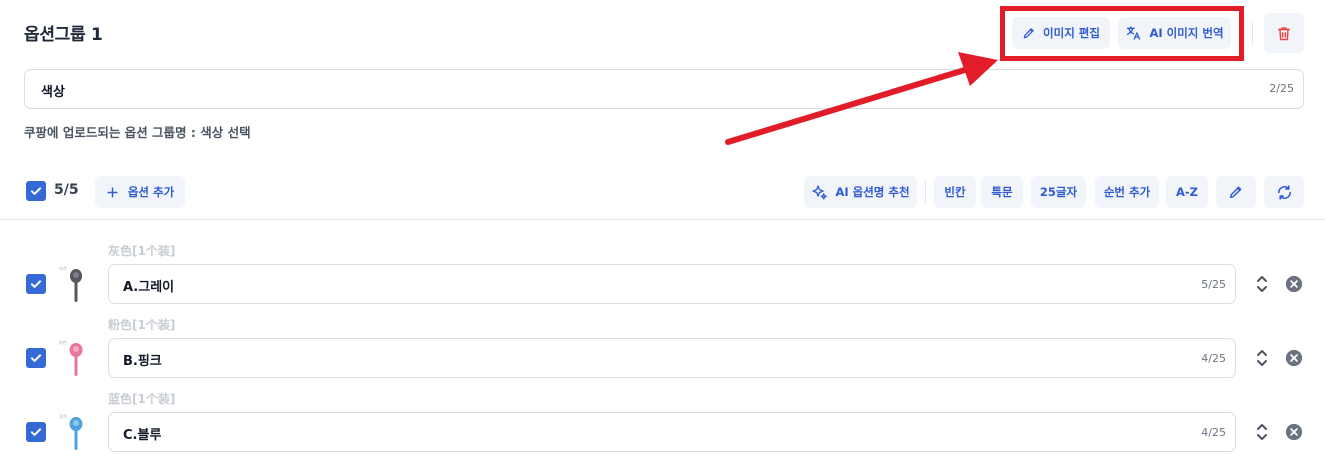  What do you see at coordinates (872, 192) in the screenshot?
I see `ai-option-name-recommend-label: AI 옵션명 추천` at bounding box center [872, 192].